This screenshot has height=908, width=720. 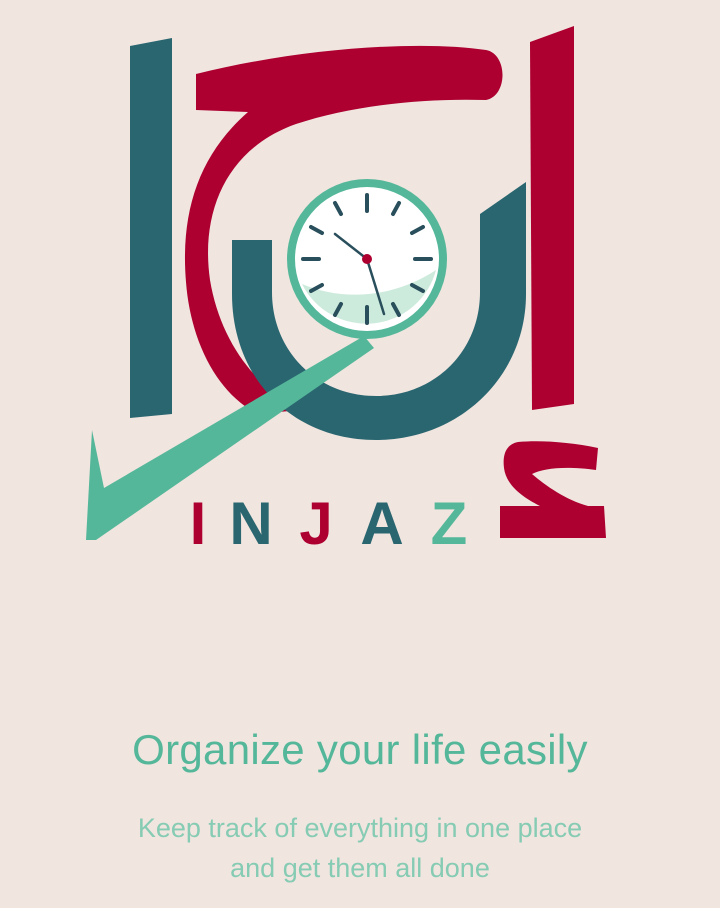 I want to click on logo-arabic-letter, so click(x=553, y=489).